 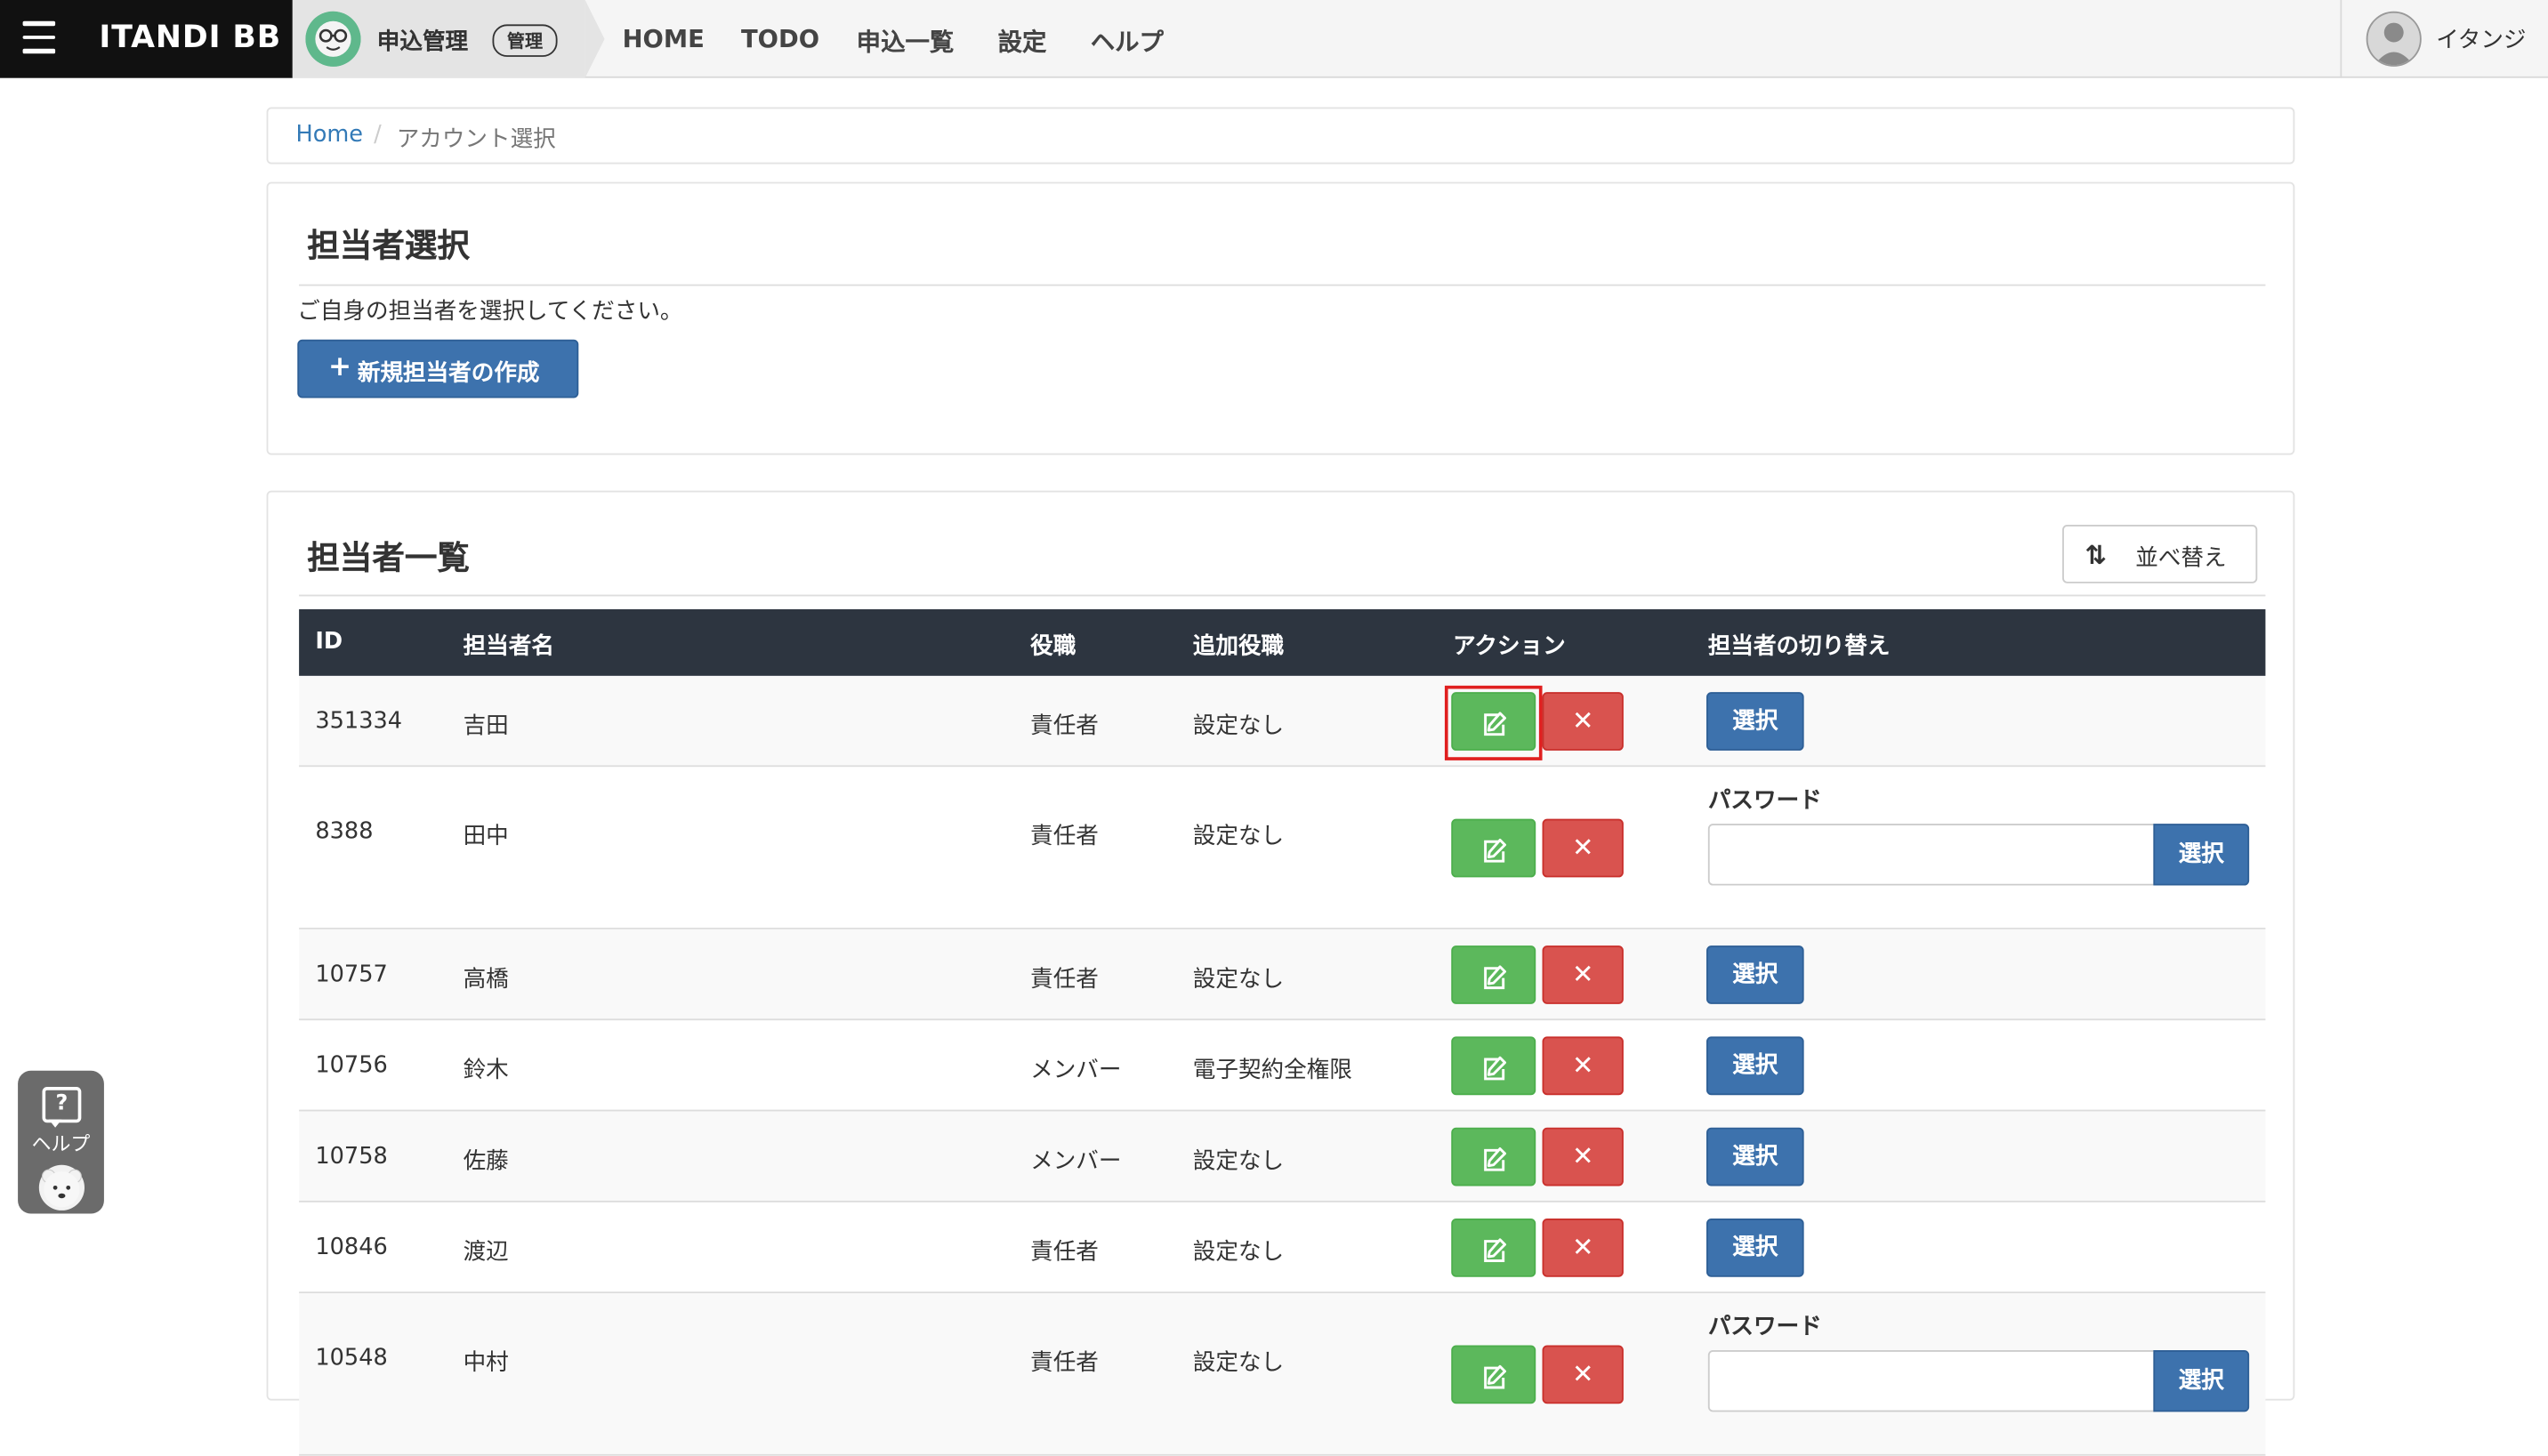 What do you see at coordinates (39, 38) in the screenshot?
I see `hamburger-menu-icon` at bounding box center [39, 38].